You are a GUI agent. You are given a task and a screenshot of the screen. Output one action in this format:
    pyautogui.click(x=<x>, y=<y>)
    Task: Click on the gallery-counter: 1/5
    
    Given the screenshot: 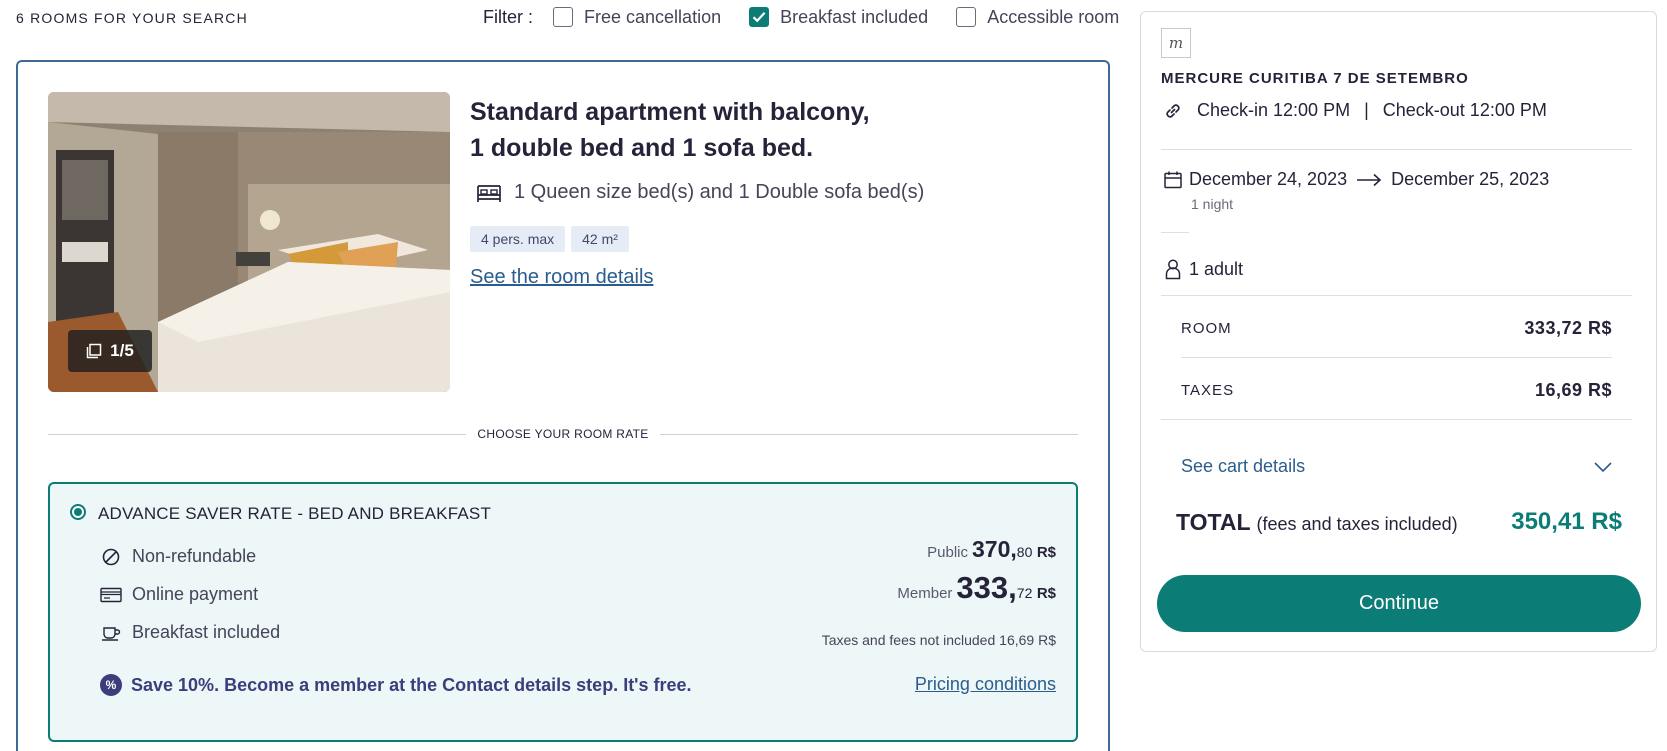 What is the action you would take?
    pyautogui.click(x=110, y=351)
    